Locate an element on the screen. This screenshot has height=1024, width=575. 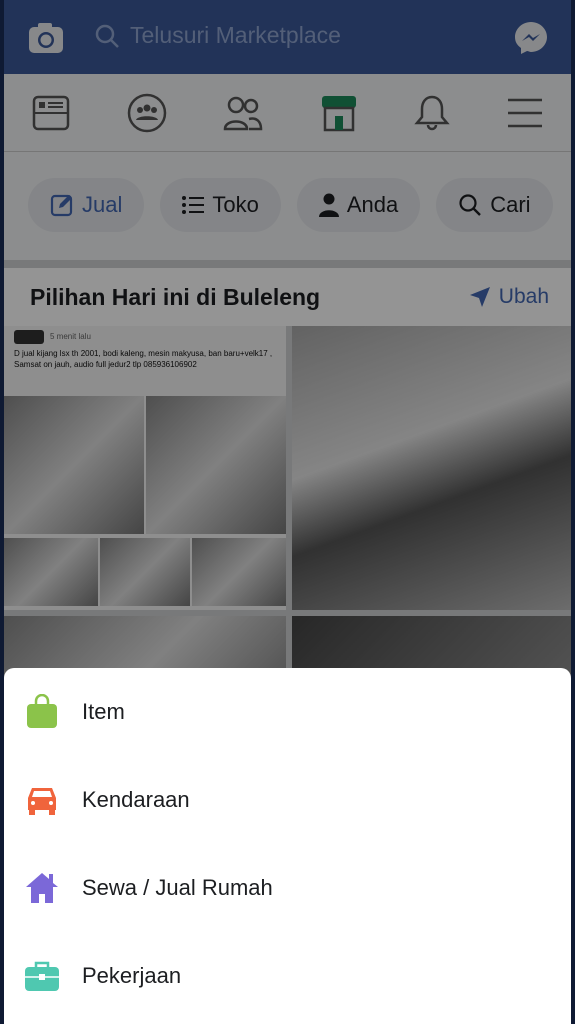
sheet-item-pekerjaan: Pekerjaan is located at coordinates (287, 976).